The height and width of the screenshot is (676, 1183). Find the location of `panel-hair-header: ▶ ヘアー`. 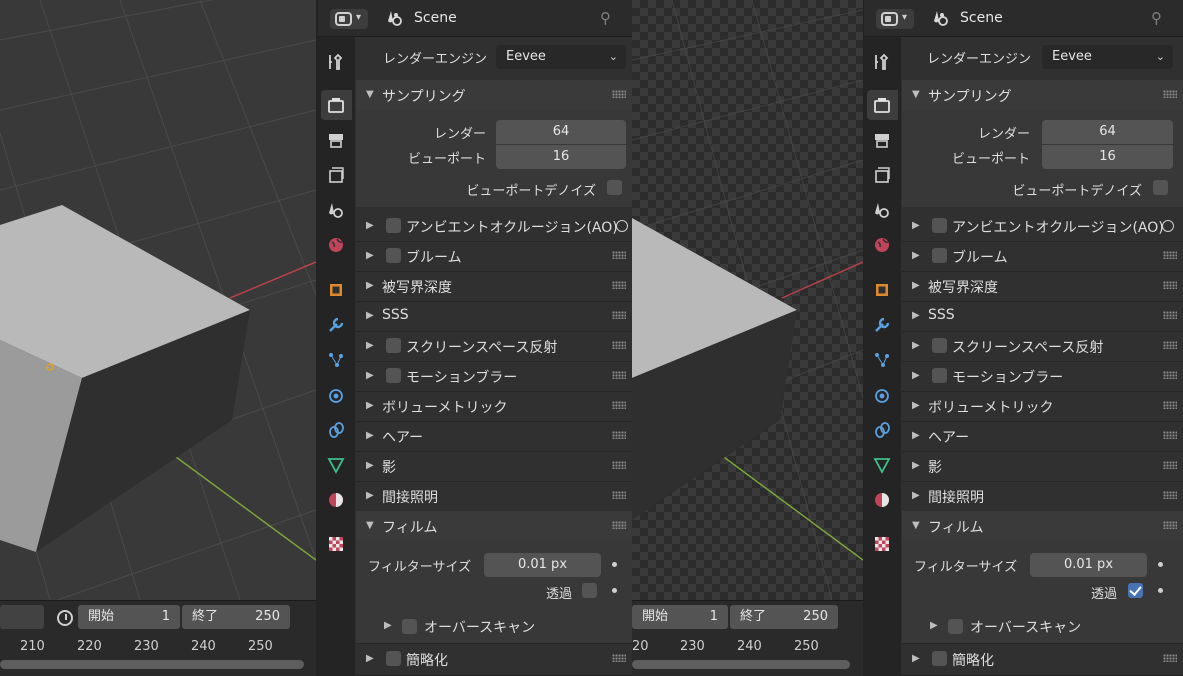

panel-hair-header: ▶ ヘアー is located at coordinates (1042, 436).